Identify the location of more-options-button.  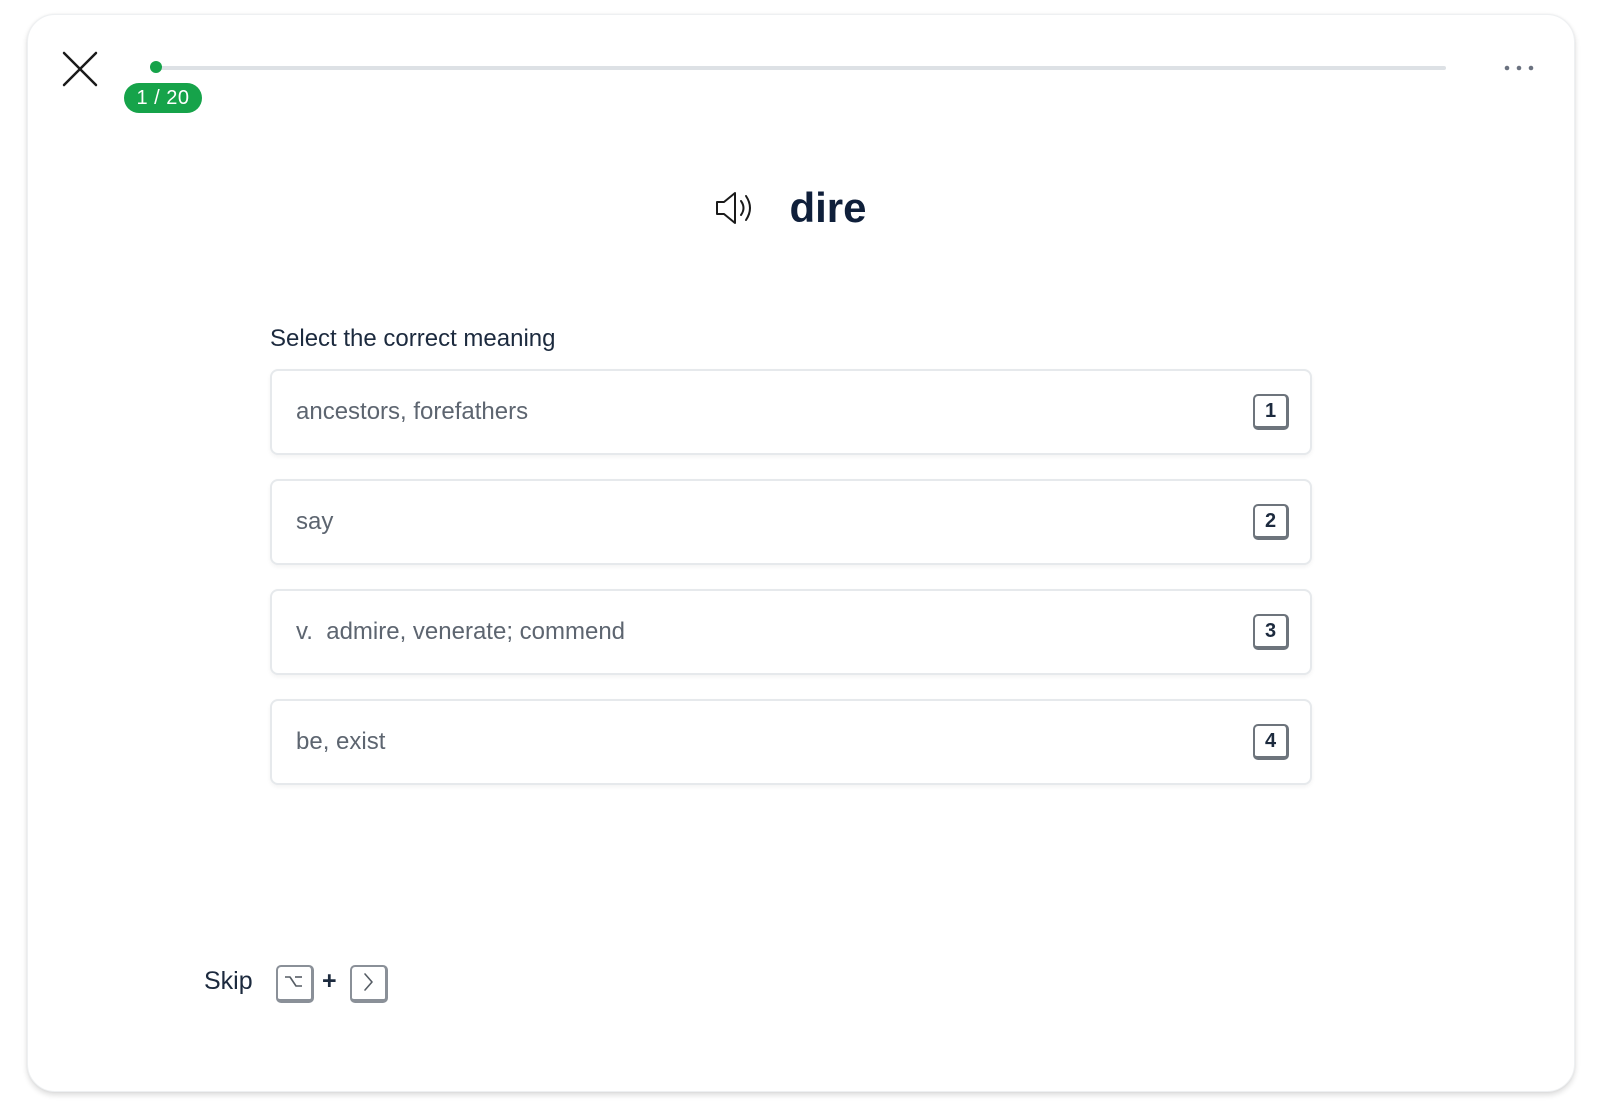
(1520, 67).